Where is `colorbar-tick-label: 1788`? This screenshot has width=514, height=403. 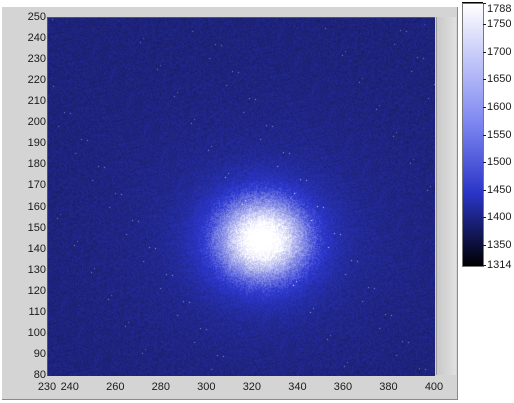
colorbar-tick-label: 1788 is located at coordinates (499, 9).